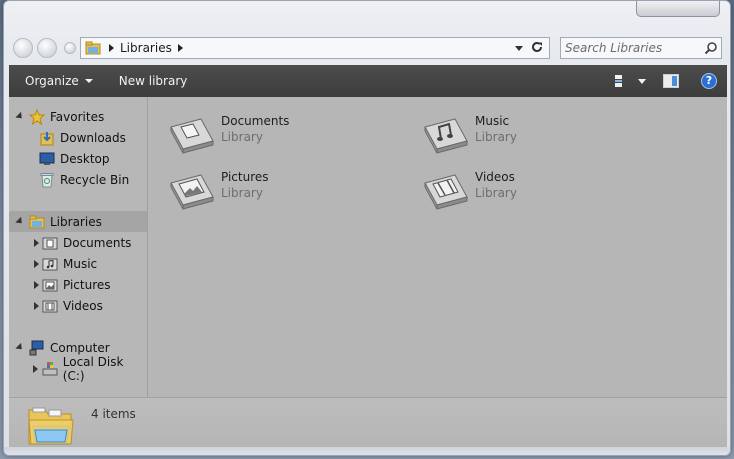 This screenshot has height=459, width=734. I want to click on nav-item-label: Recycle Bin, so click(95, 179).